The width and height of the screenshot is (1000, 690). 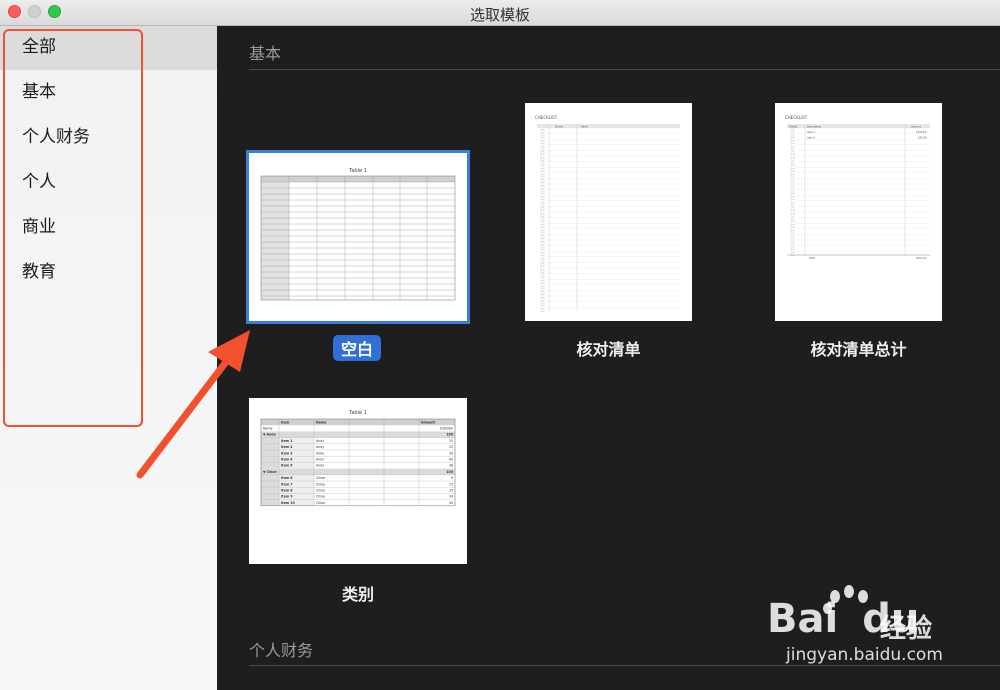 I want to click on window-title: 选取模板, so click(x=499, y=15).